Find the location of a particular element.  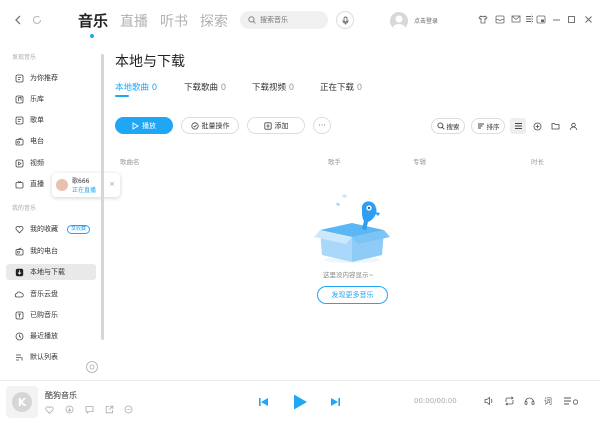

message-box-icon is located at coordinates (500, 19).